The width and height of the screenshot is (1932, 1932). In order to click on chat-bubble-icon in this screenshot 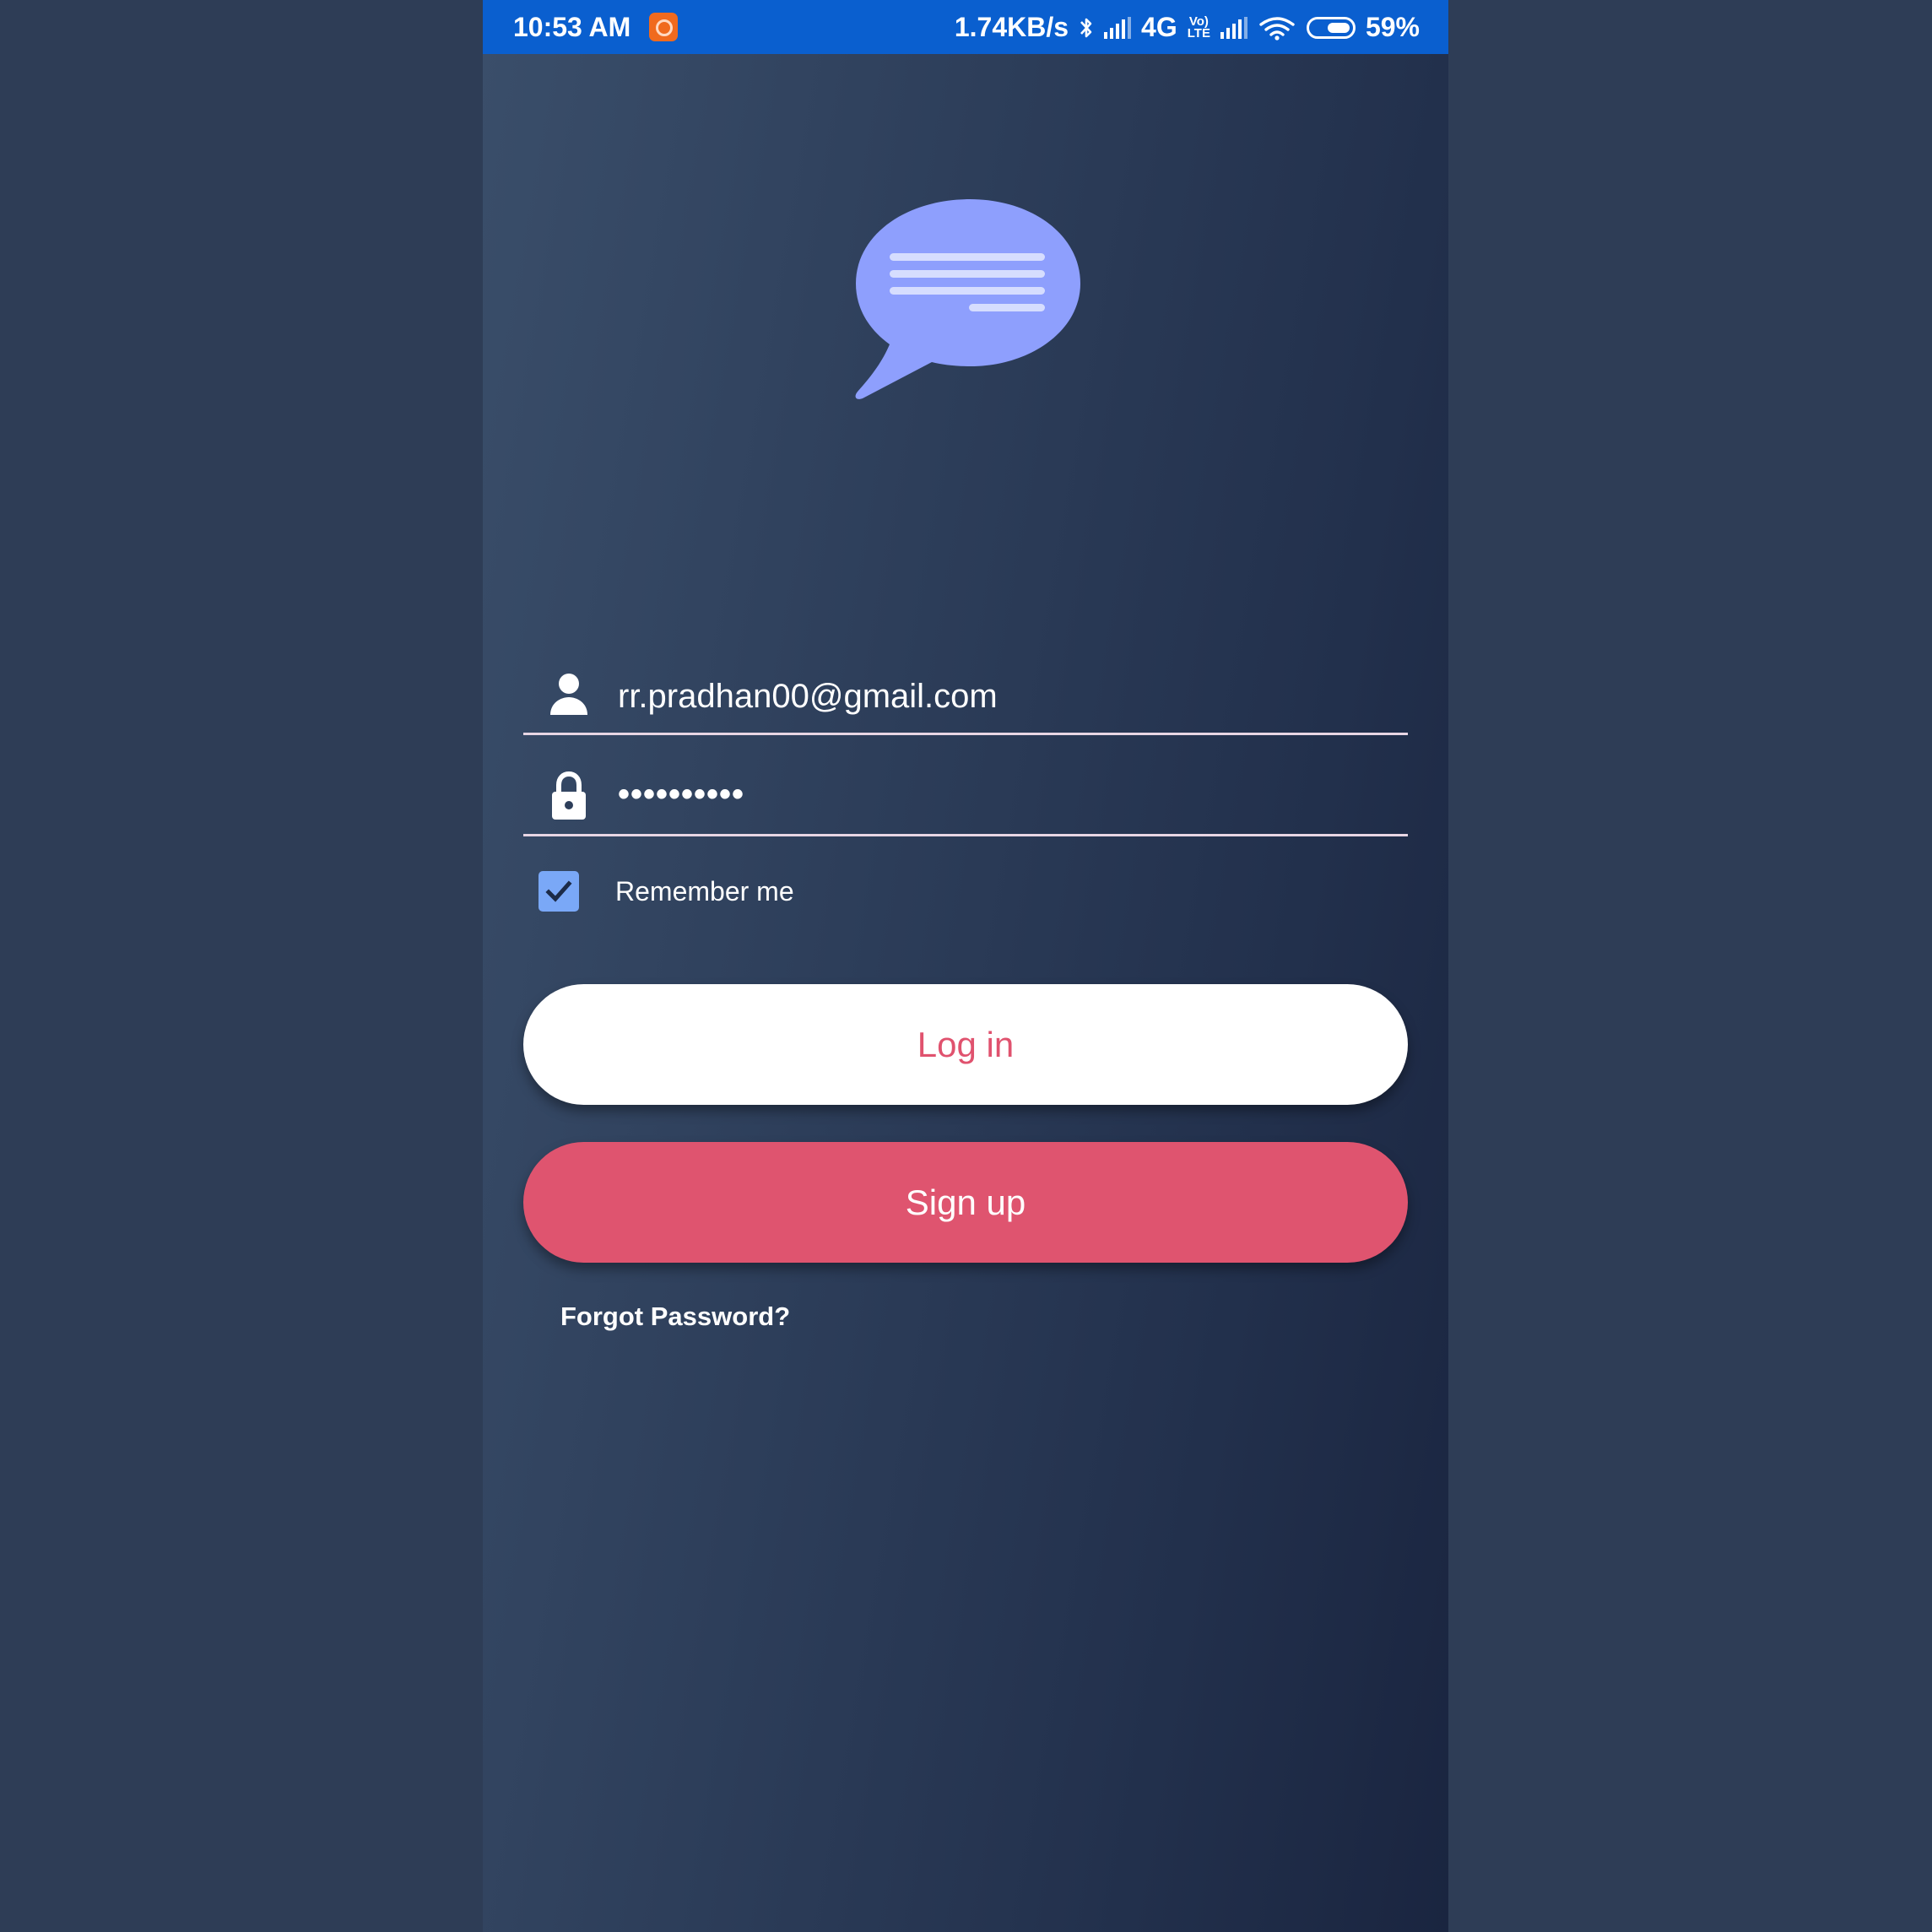, I will do `click(968, 299)`.